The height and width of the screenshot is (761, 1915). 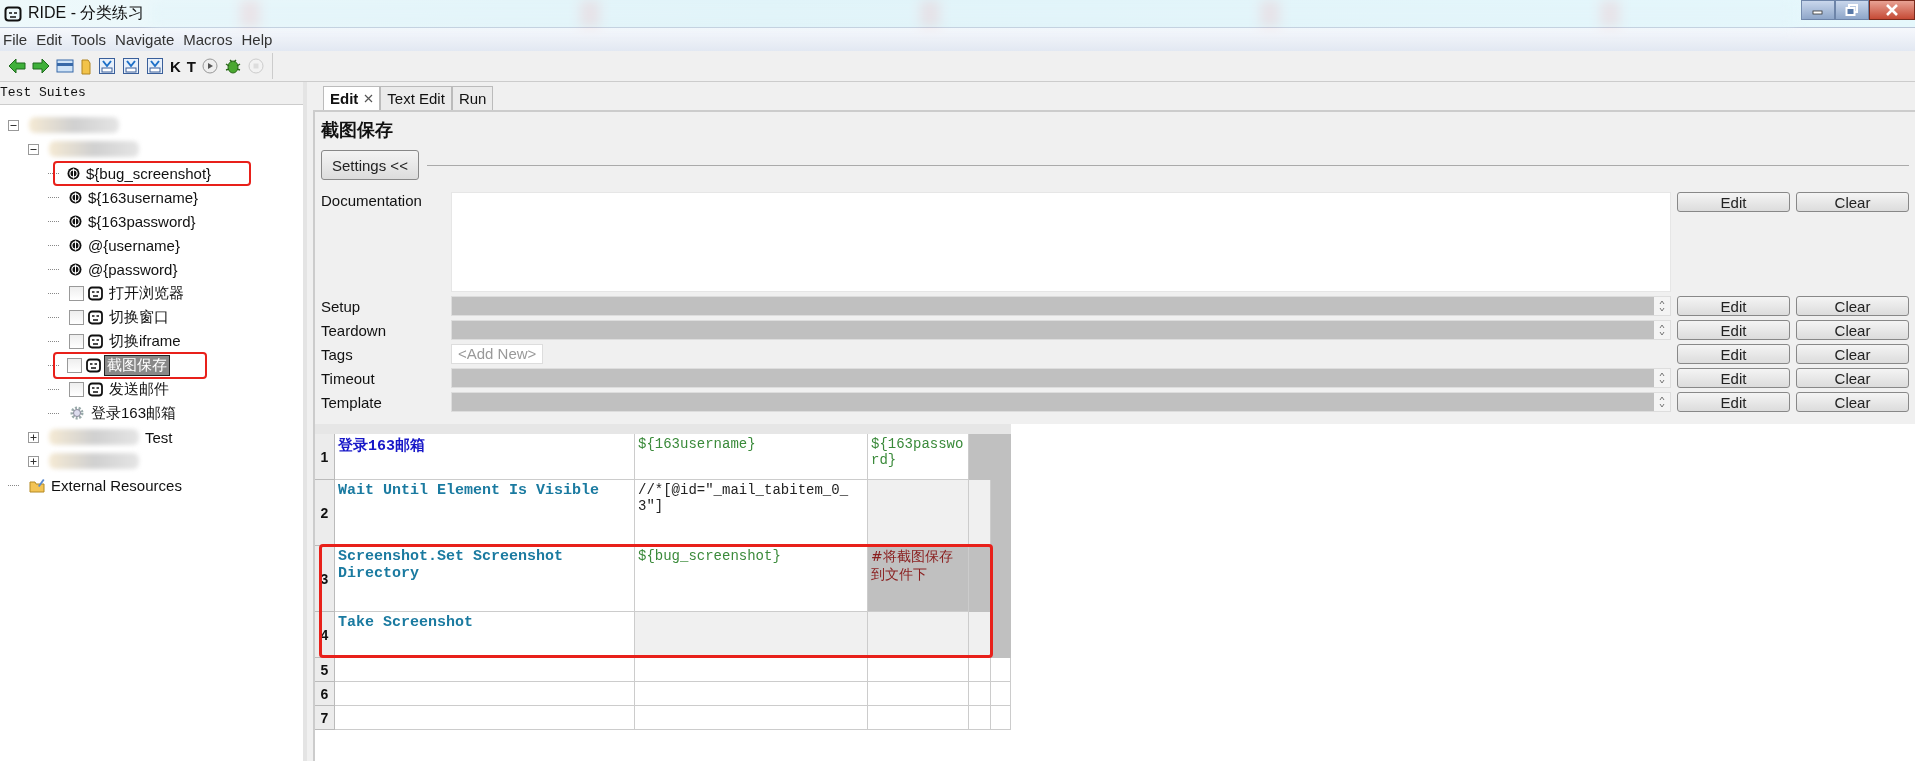 I want to click on tree-item: 截图保存, so click(x=137, y=365).